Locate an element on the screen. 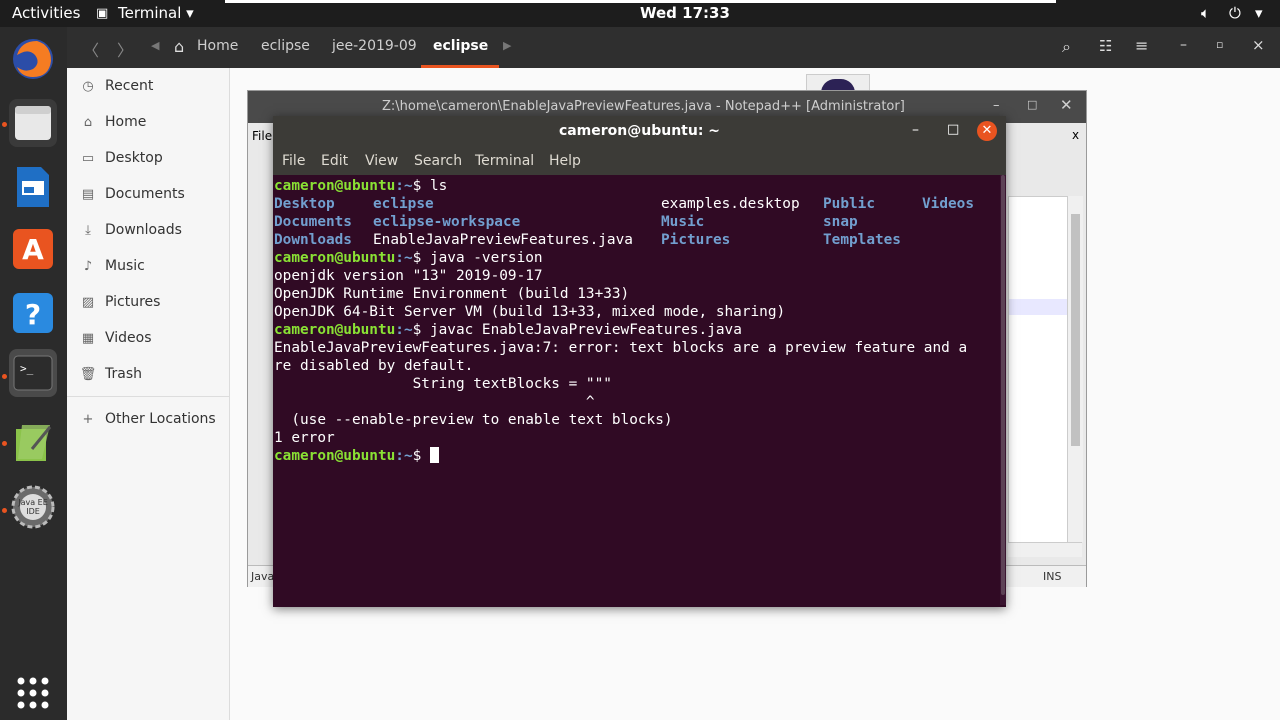 This screenshot has width=1280, height=720. clock: Wed 17:33 is located at coordinates (685, 13).